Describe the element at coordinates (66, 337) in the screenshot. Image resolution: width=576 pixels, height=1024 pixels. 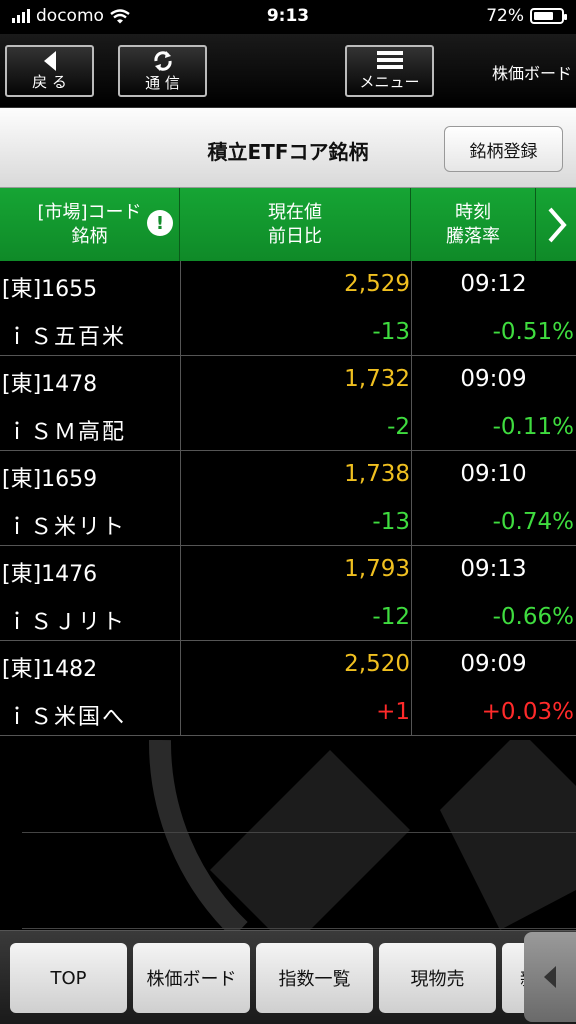
I see `stock-name: ｉＳ五百米` at that location.